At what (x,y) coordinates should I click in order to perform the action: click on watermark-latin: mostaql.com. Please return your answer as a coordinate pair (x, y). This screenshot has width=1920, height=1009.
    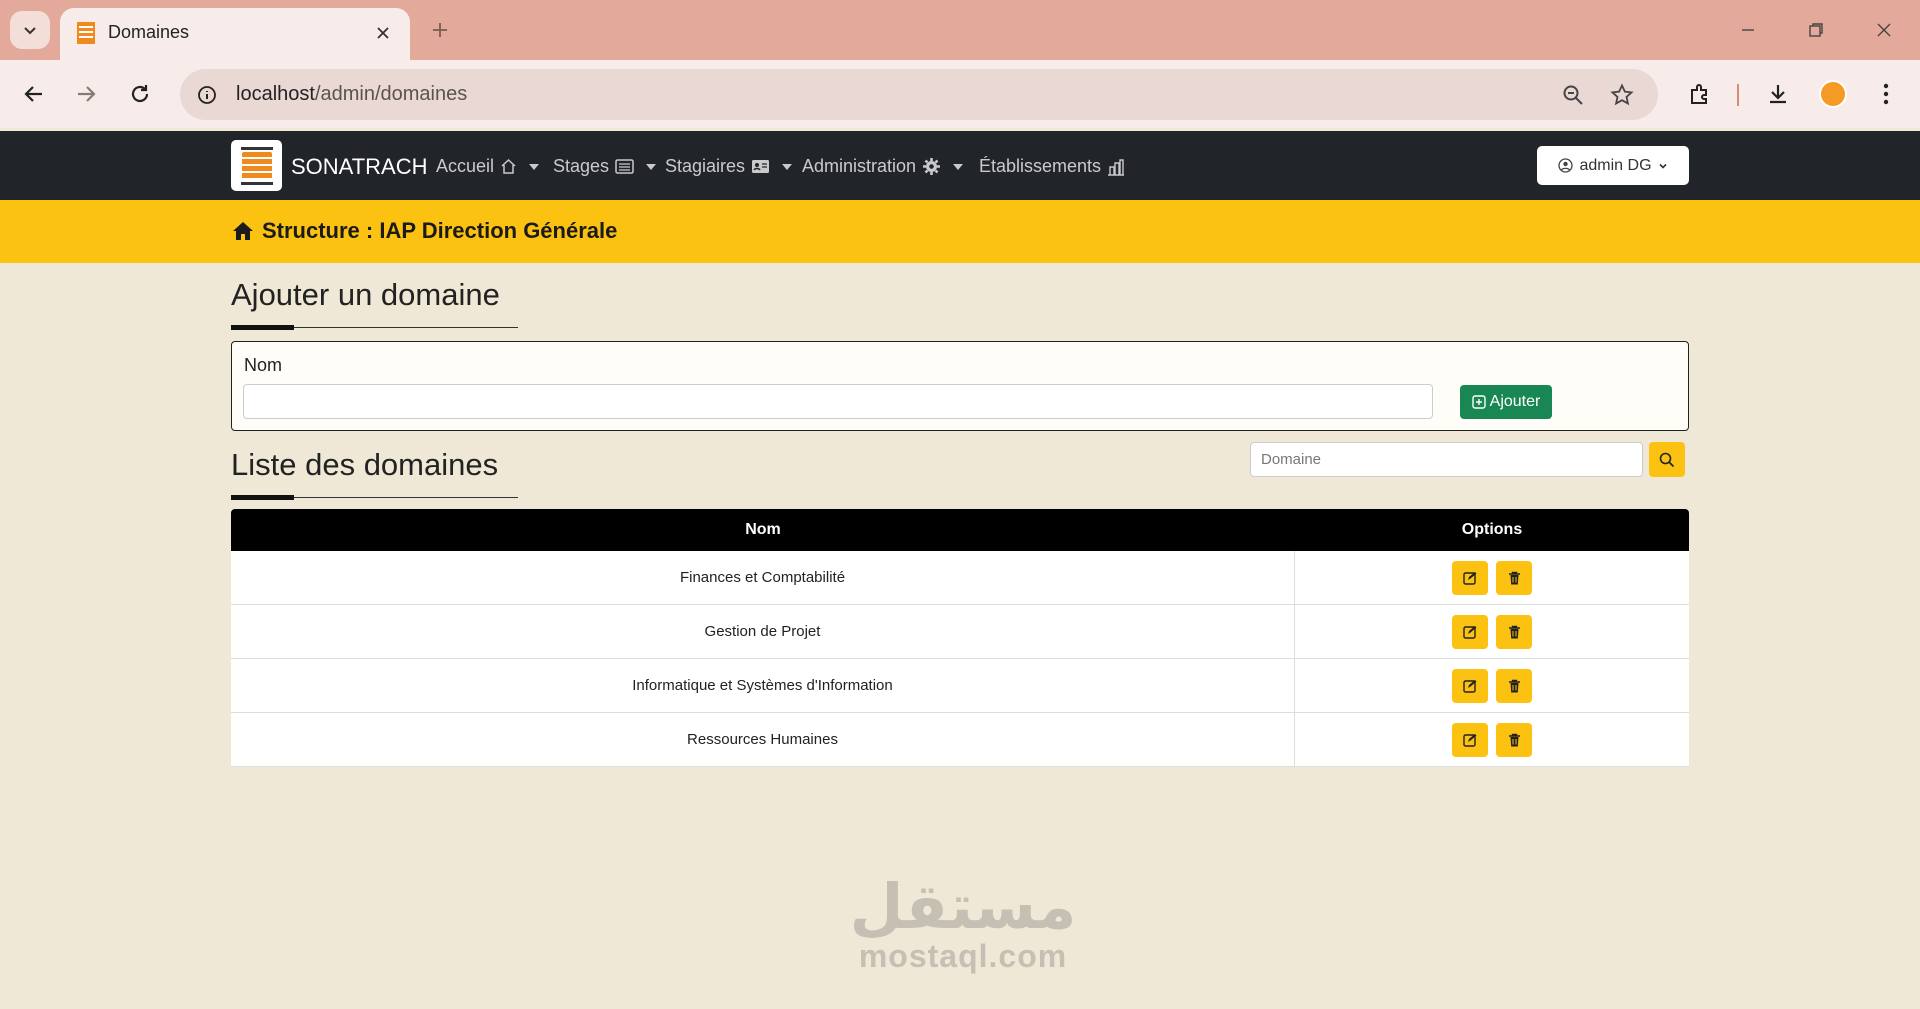
    Looking at the image, I should click on (963, 956).